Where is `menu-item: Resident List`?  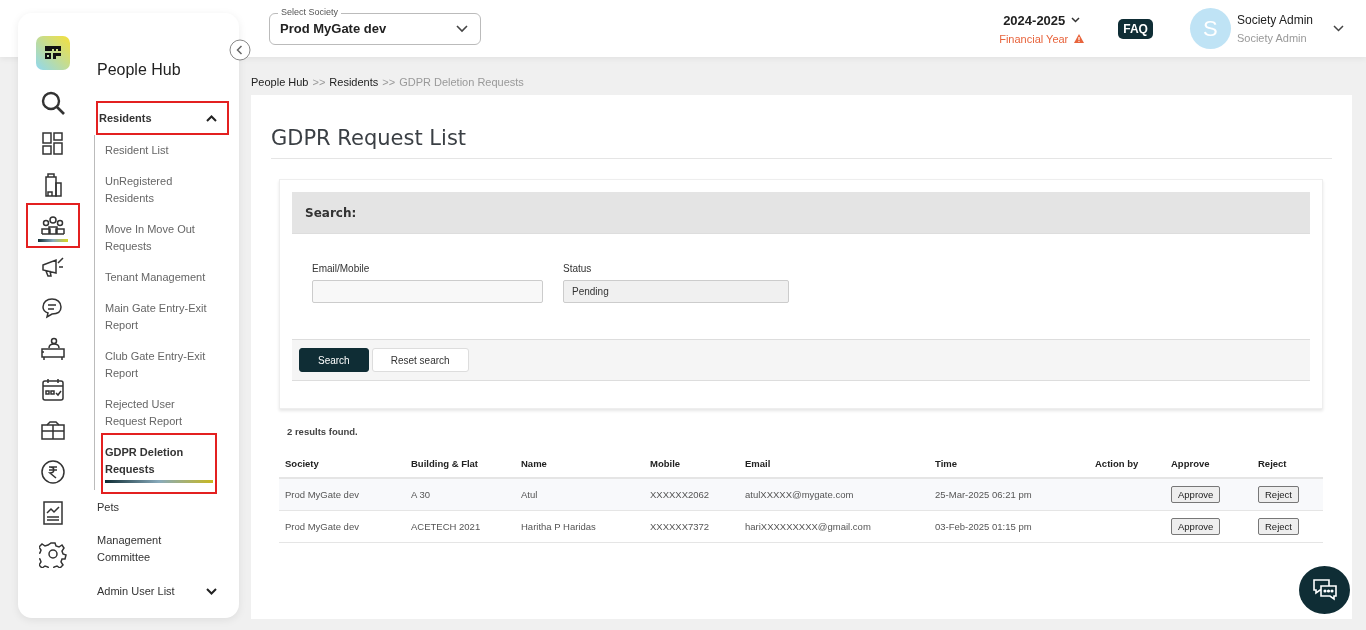 menu-item: Resident List is located at coordinates (159, 150).